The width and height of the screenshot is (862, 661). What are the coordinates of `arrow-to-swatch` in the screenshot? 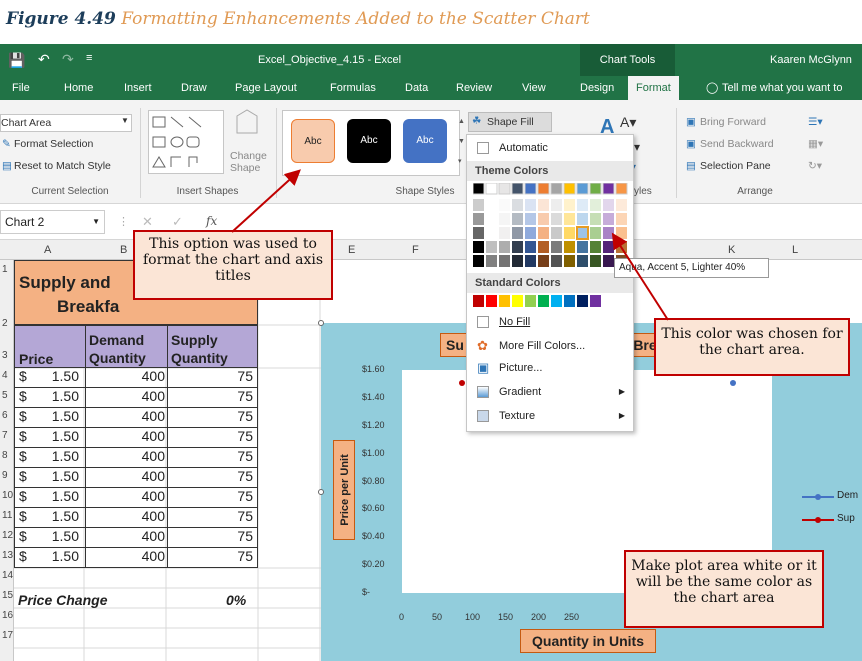 It's located at (640, 276).